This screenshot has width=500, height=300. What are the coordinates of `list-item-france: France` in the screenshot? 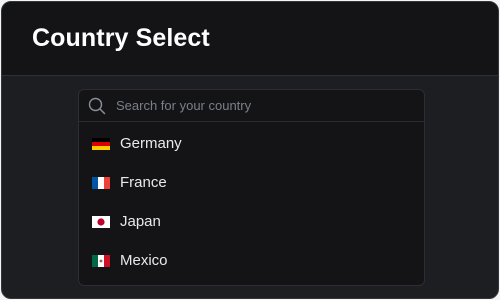 It's located at (251, 182).